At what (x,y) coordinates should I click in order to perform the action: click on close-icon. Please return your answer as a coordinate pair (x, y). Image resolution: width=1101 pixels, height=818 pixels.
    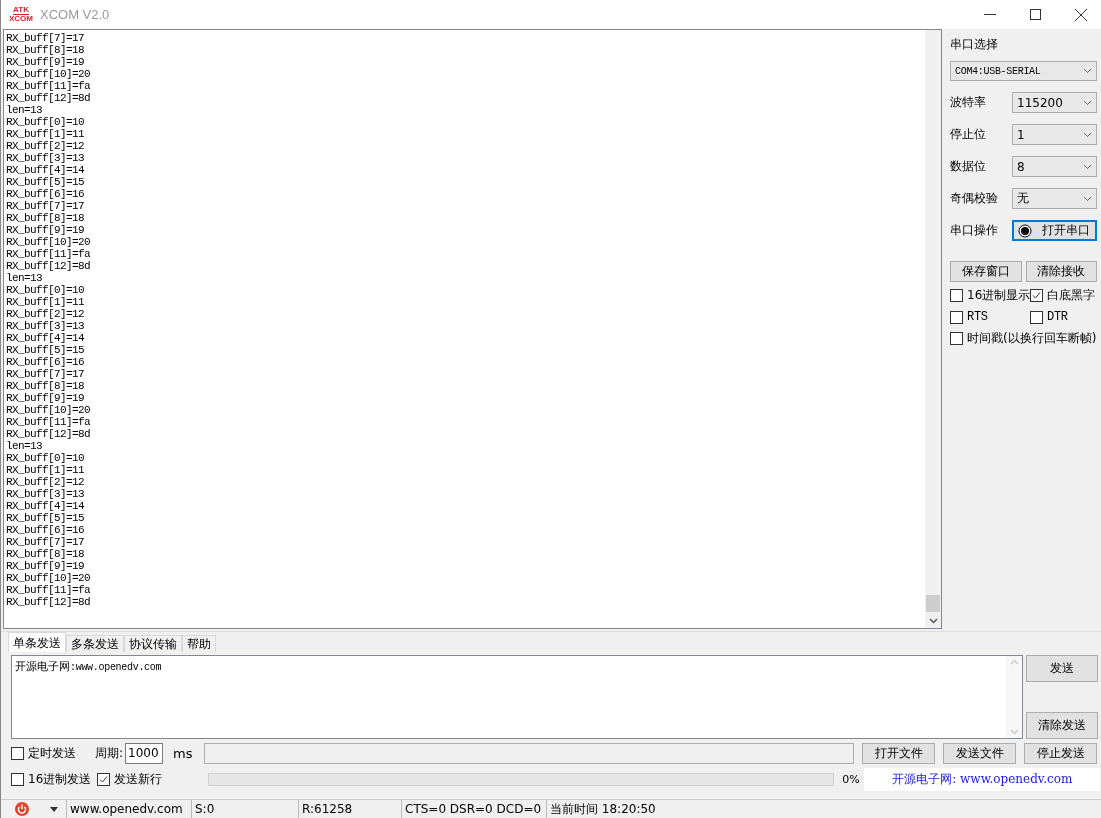
    Looking at the image, I should click on (1081, 14).